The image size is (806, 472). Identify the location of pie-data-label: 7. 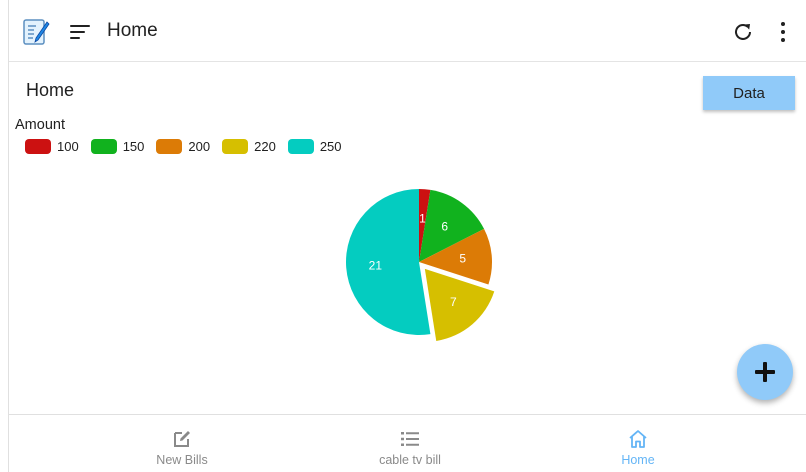
(453, 302).